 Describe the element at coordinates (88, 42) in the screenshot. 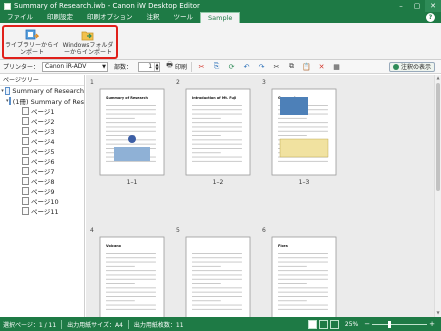

I see `import-from-windows-folder-button: Windowsフォルダーからインポート` at that location.